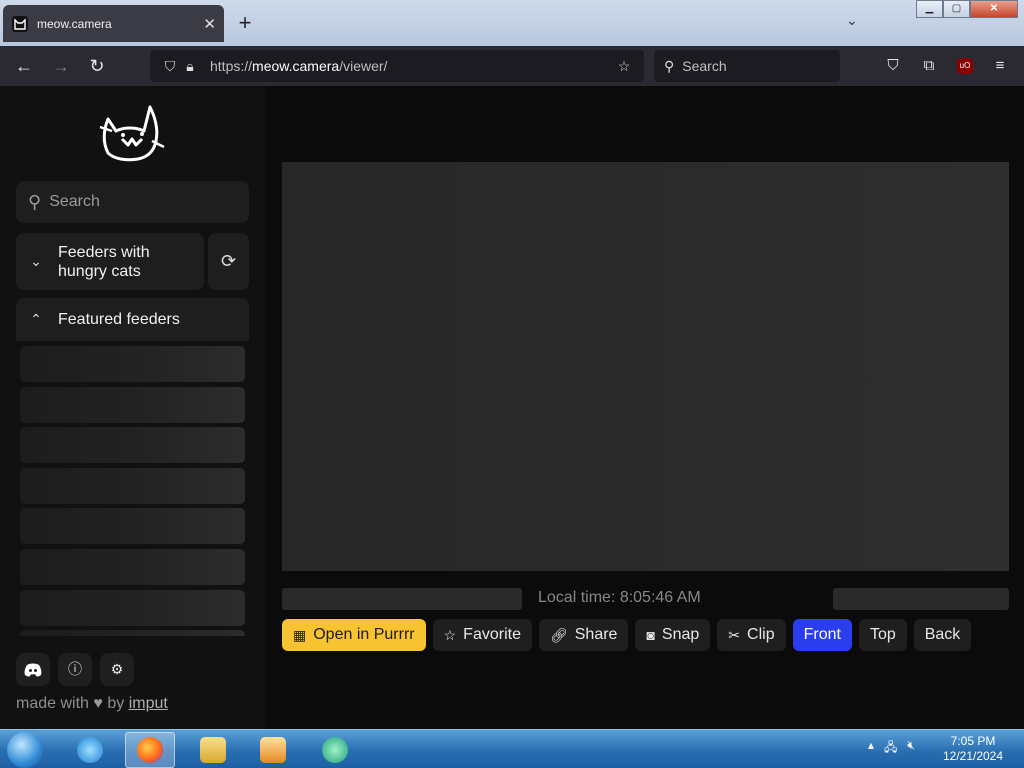 The height and width of the screenshot is (768, 1024). I want to click on close-window-button: ✕, so click(994, 9).